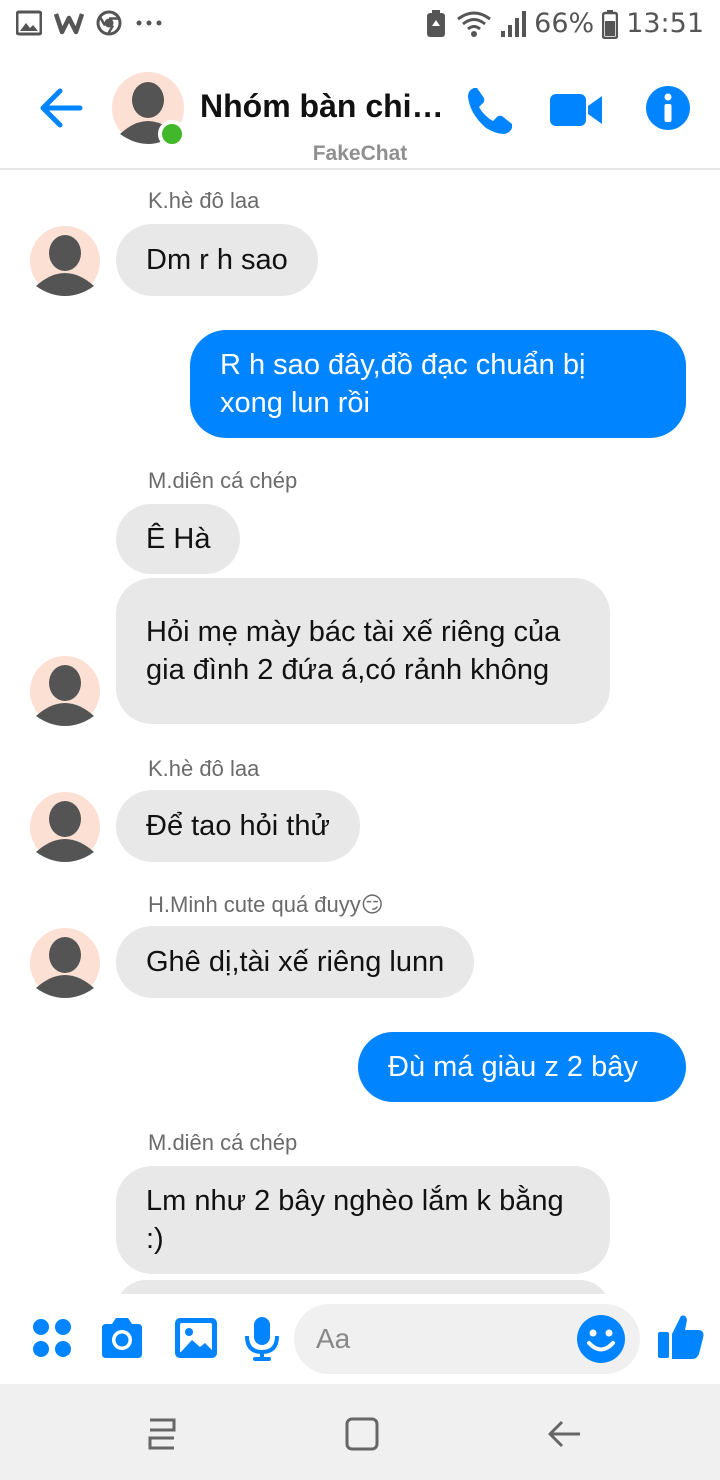 The width and height of the screenshot is (720, 1480). I want to click on recent-apps-icon, so click(162, 1434).